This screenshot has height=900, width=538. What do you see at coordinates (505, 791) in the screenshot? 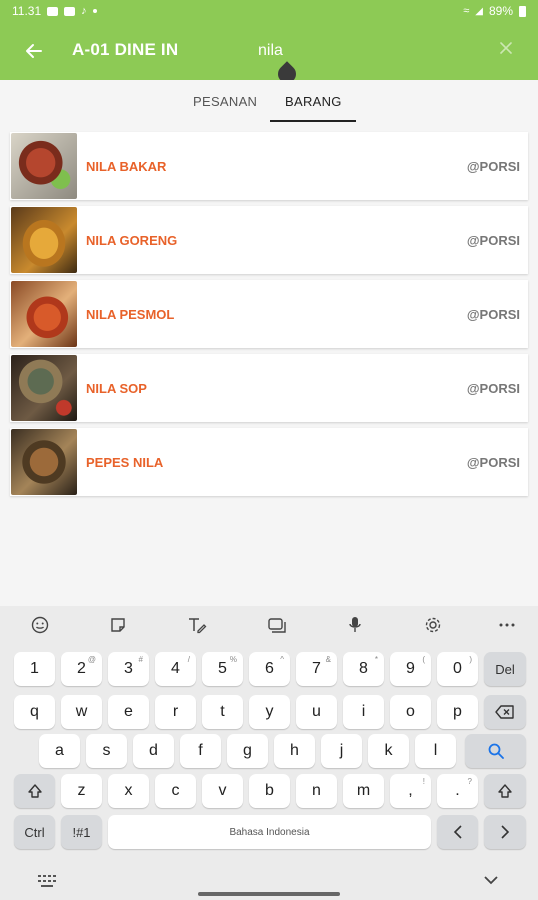
I see `shift-right-button` at bounding box center [505, 791].